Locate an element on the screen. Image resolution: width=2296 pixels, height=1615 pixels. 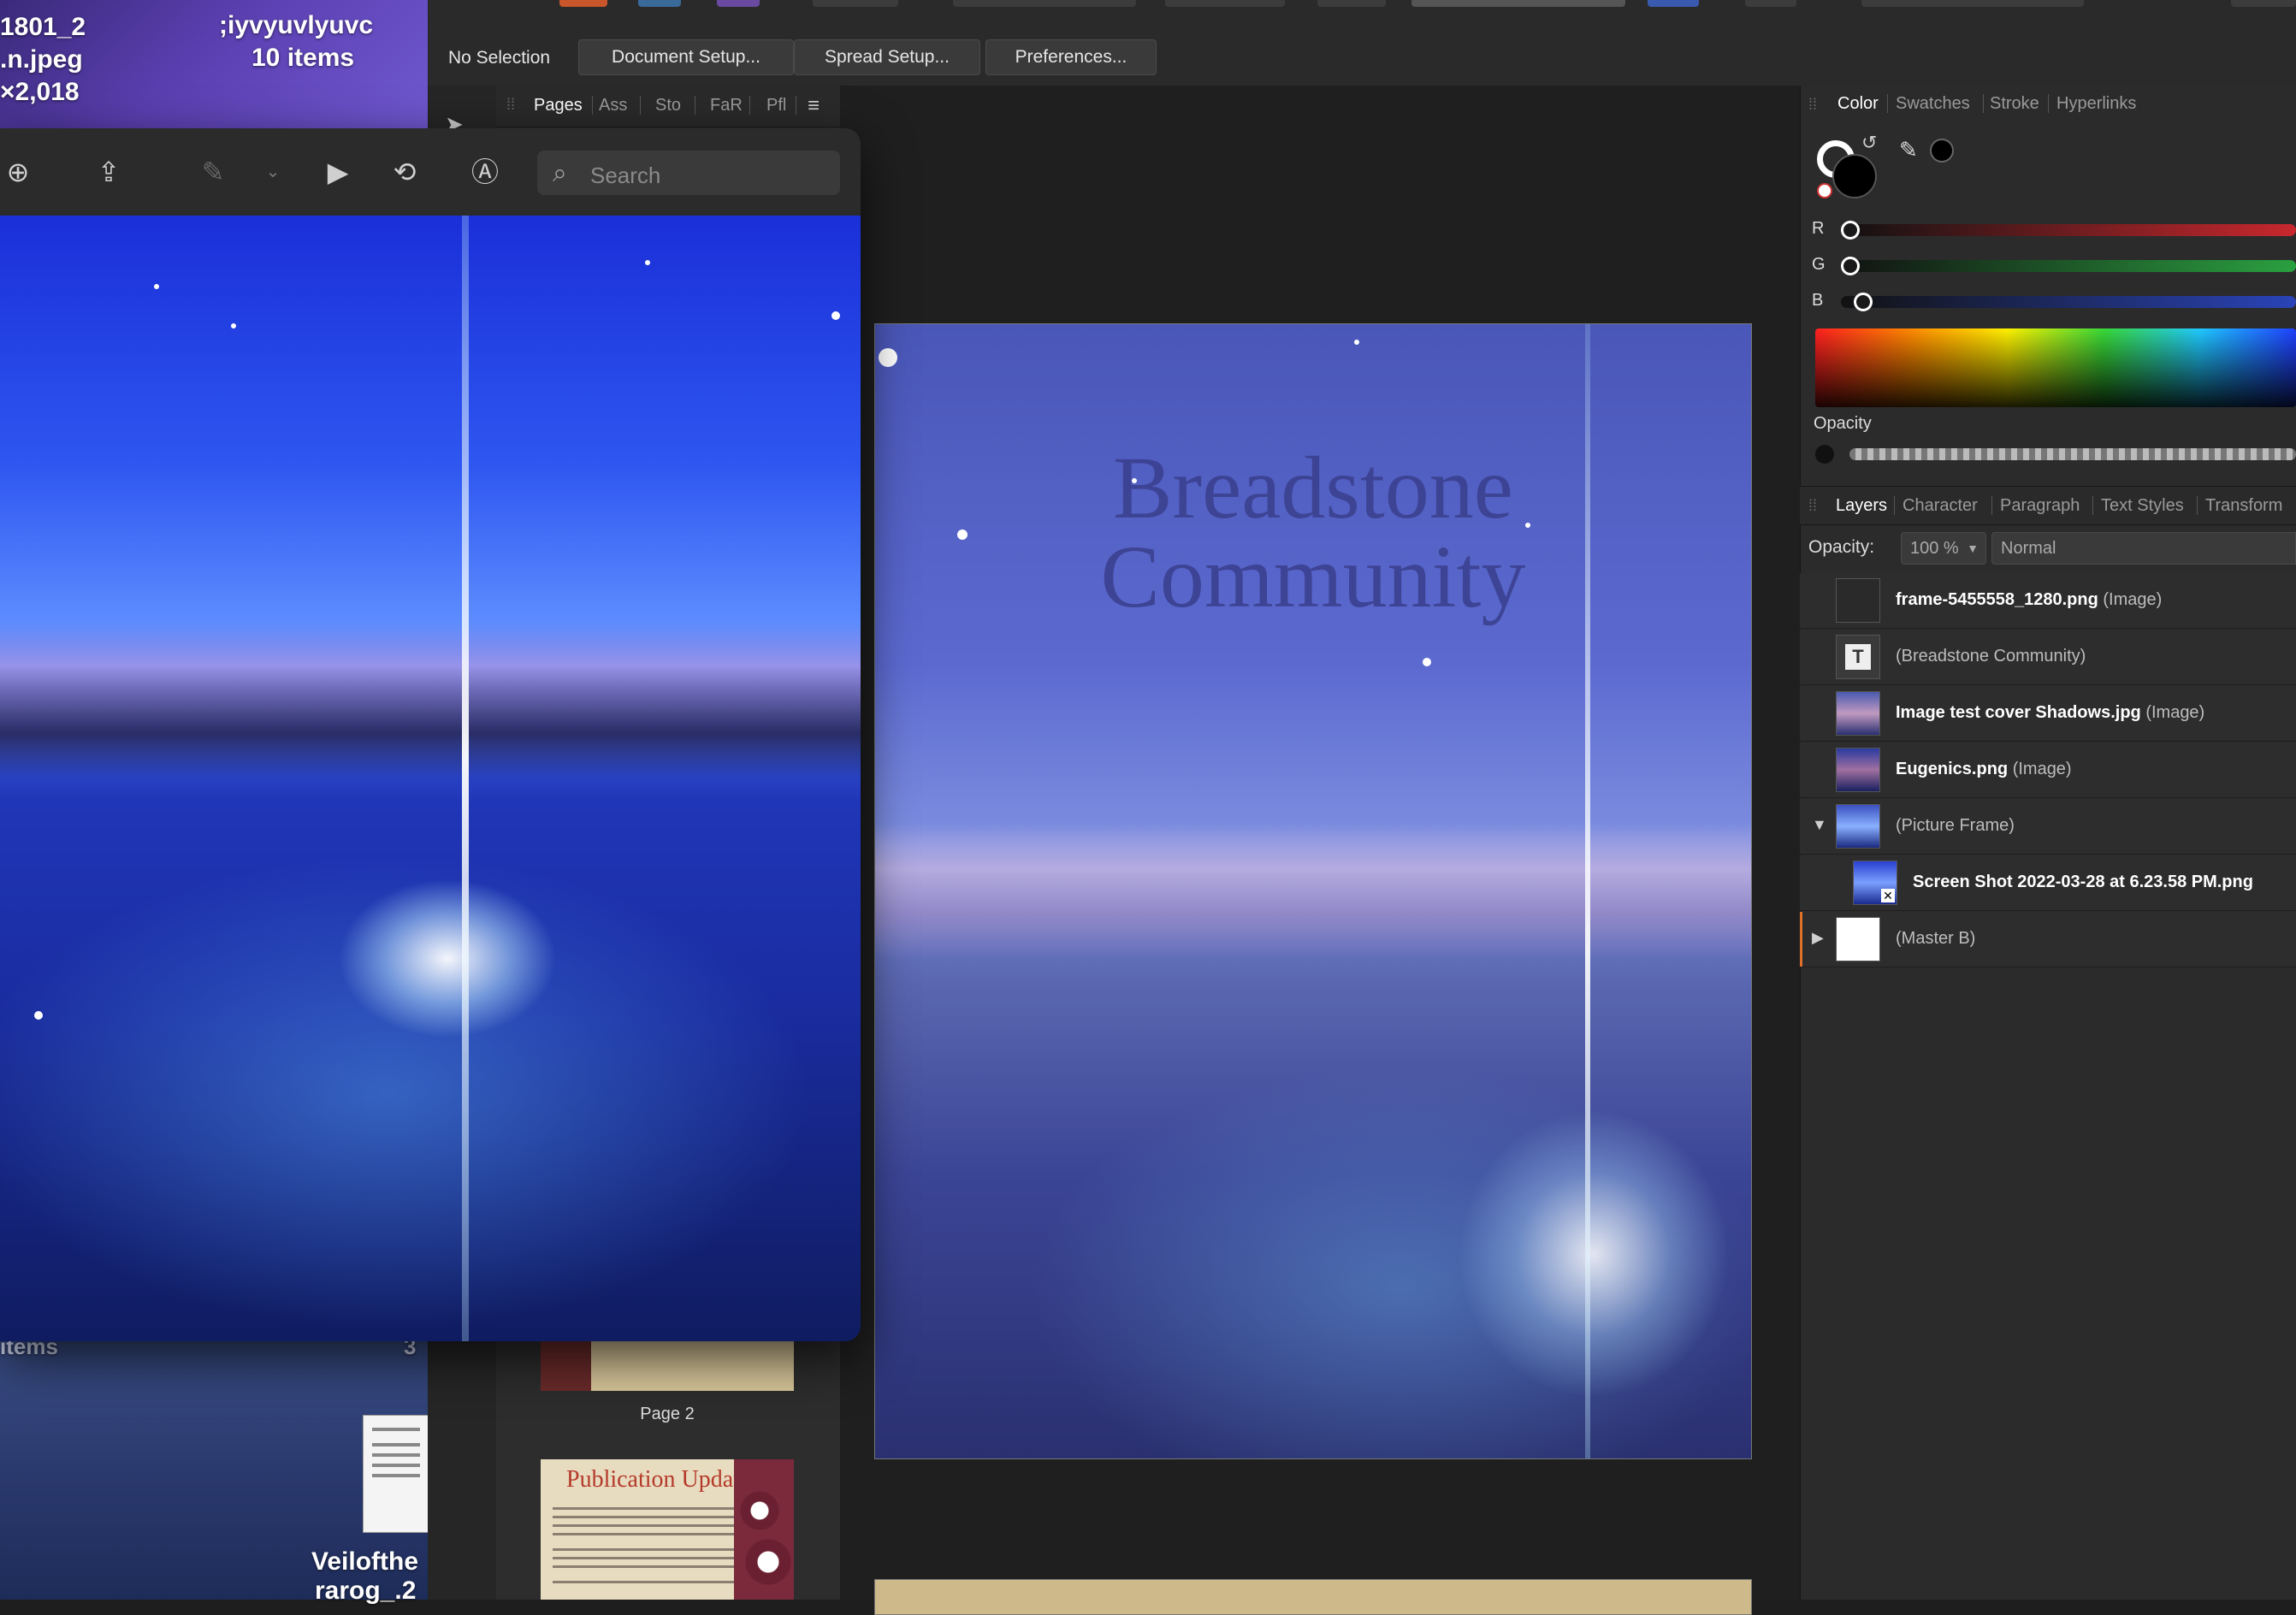
rotate-icon: ⟲ is located at coordinates (404, 172).